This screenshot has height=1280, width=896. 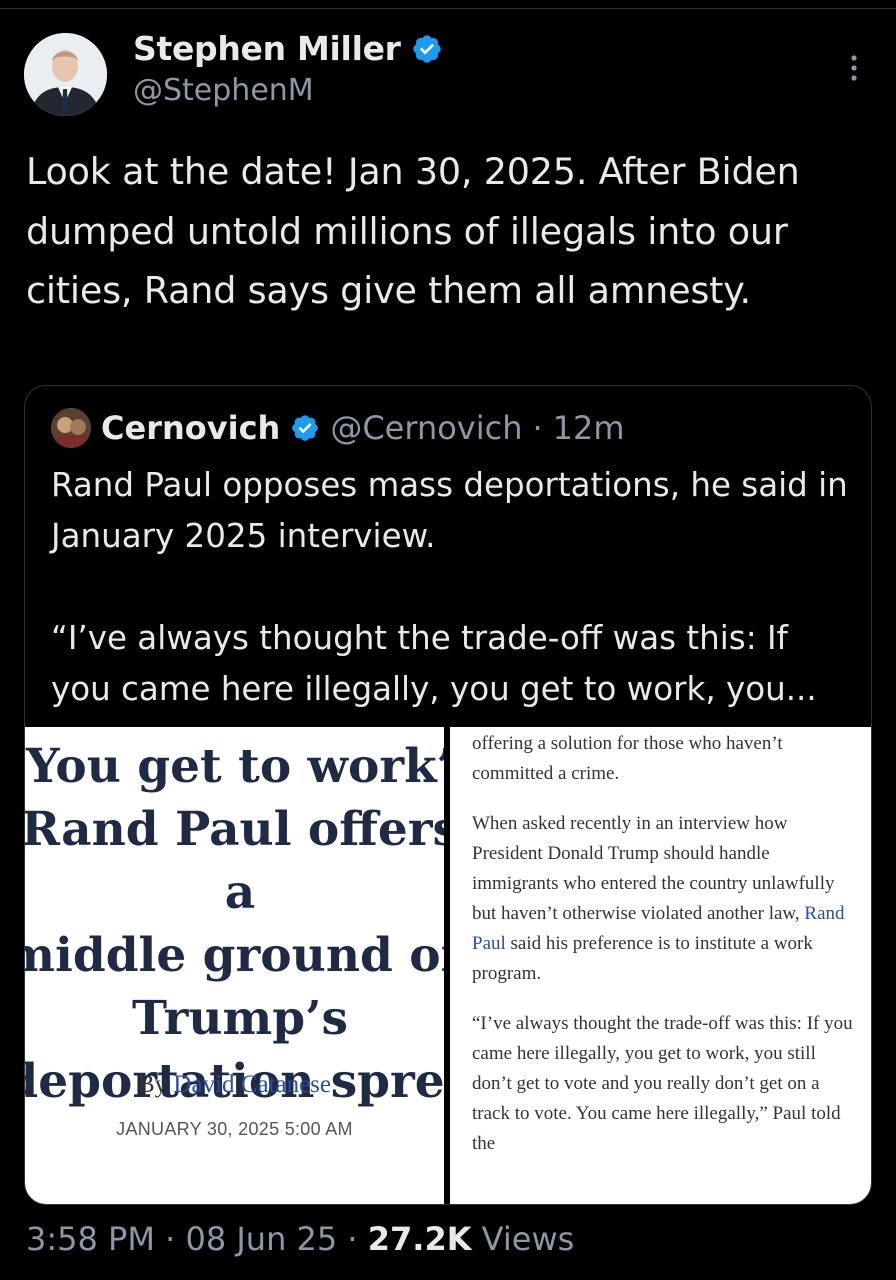 What do you see at coordinates (90, 1239) in the screenshot?
I see `tweet-time: 3:58 PM` at bounding box center [90, 1239].